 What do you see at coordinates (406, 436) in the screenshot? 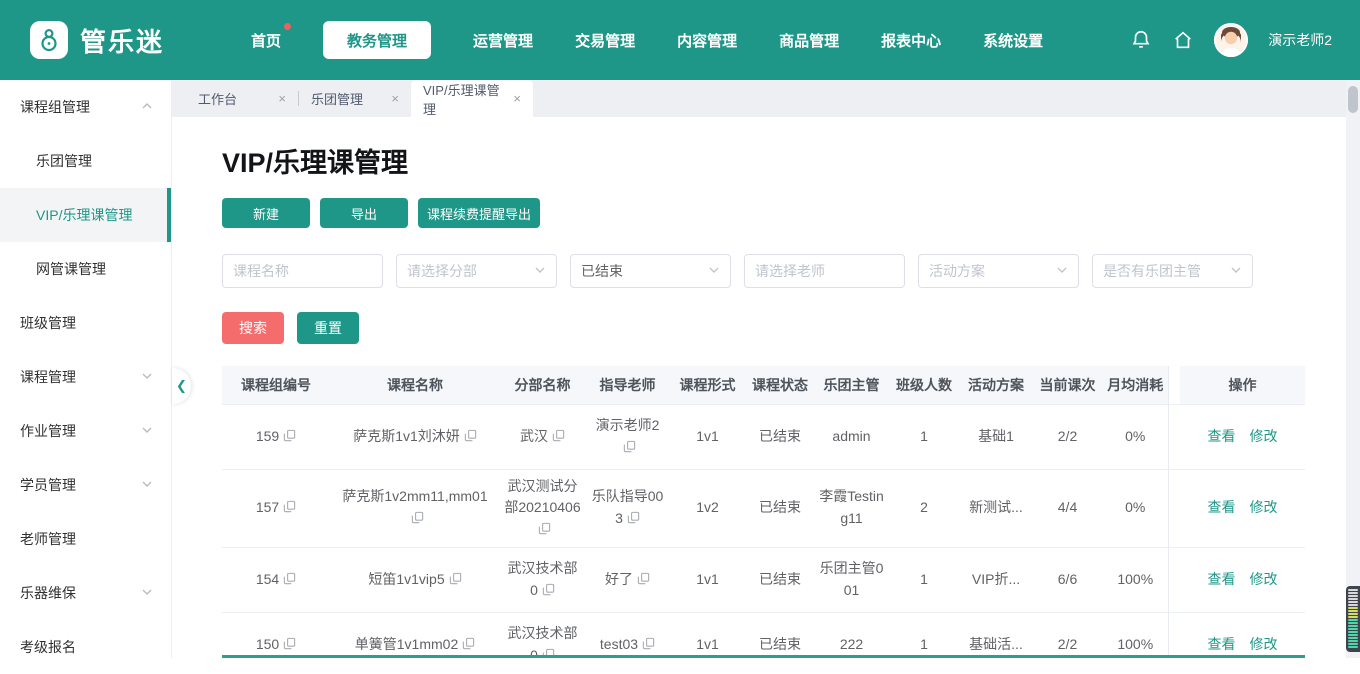
I see `cell-text: 萨克斯1v1刘沐妍` at bounding box center [406, 436].